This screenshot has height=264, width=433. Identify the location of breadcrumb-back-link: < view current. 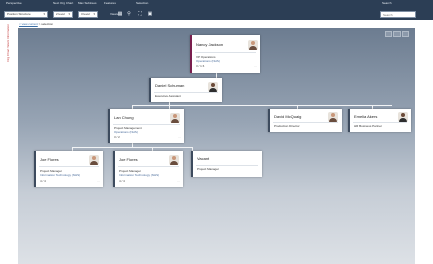
(28, 24).